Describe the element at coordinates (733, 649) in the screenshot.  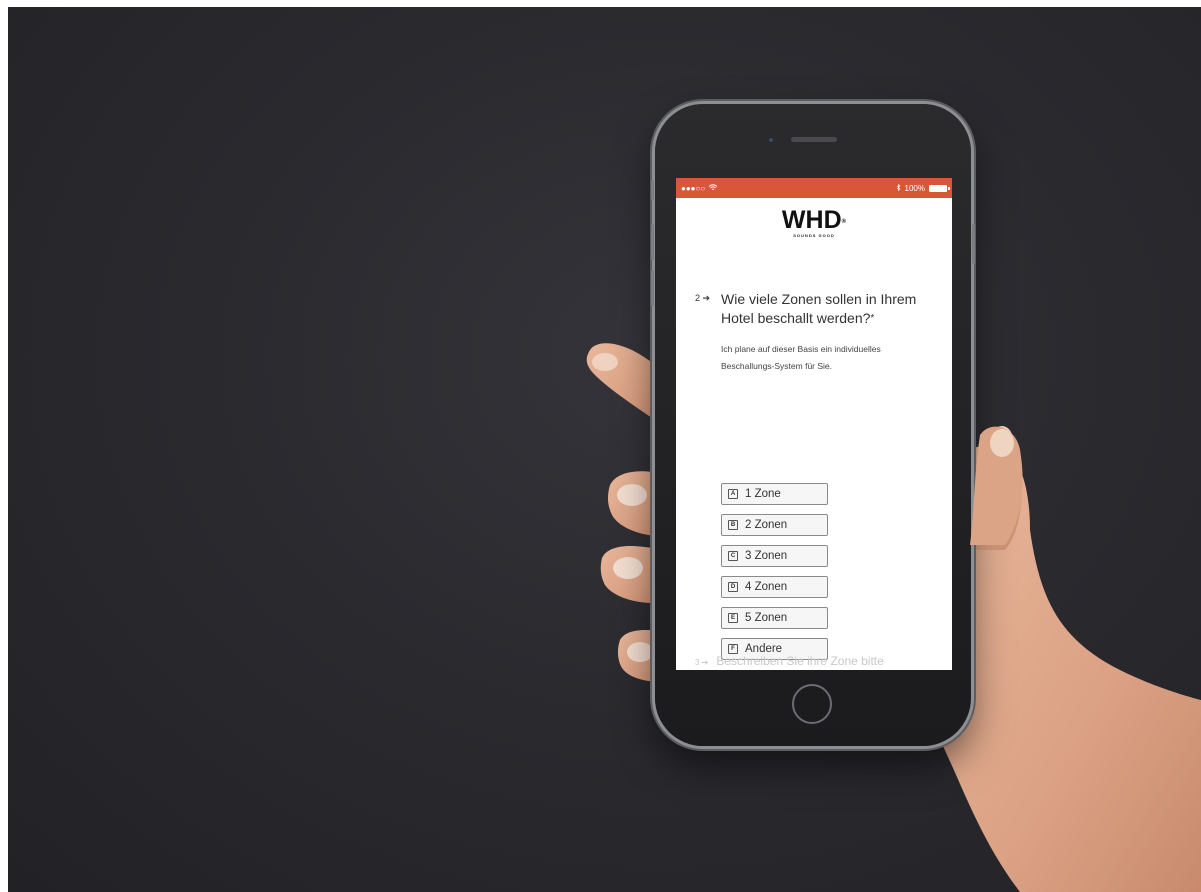
I see `option-key: F` at that location.